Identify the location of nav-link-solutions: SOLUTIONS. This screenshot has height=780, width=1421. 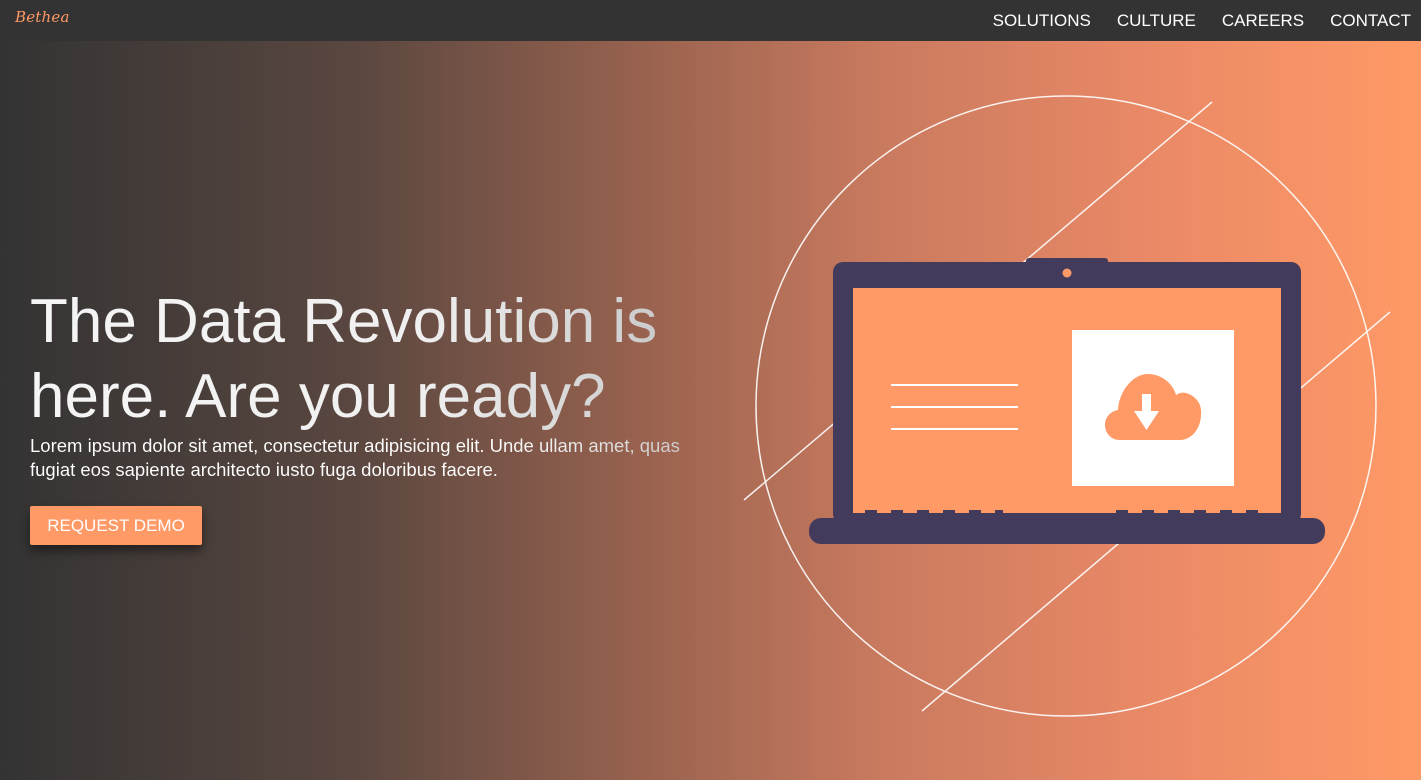
(1042, 21).